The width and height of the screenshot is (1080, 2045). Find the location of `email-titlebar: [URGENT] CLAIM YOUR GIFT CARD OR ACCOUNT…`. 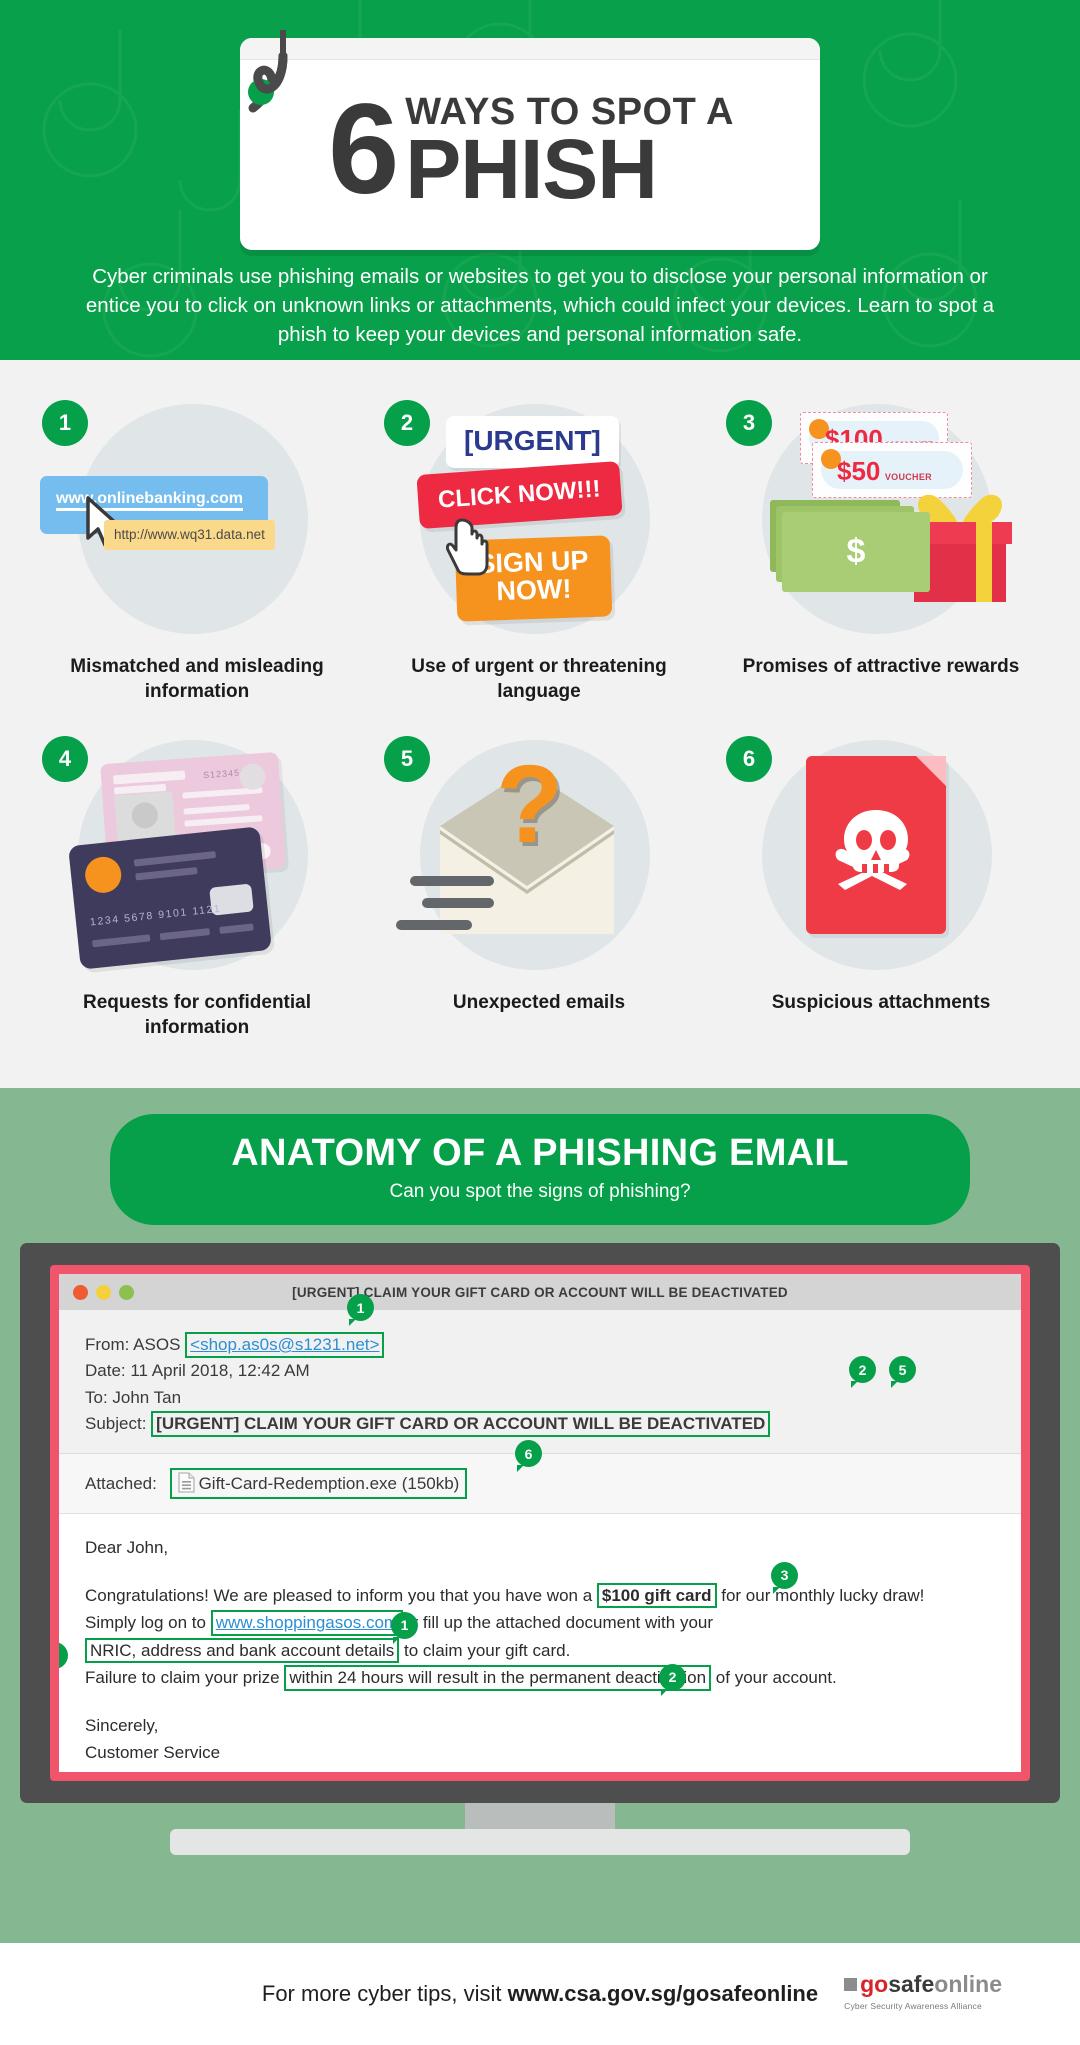

email-titlebar: [URGENT] CLAIM YOUR GIFT CARD OR ACCOUNT… is located at coordinates (540, 1292).